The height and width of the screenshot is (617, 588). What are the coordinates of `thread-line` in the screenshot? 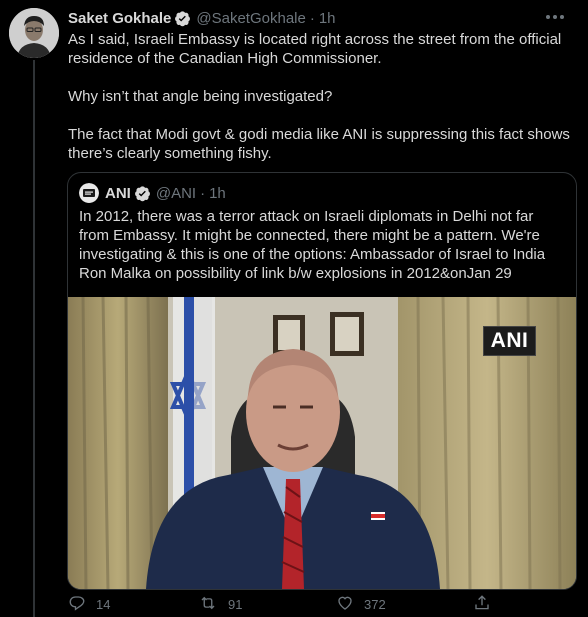 It's located at (34, 338).